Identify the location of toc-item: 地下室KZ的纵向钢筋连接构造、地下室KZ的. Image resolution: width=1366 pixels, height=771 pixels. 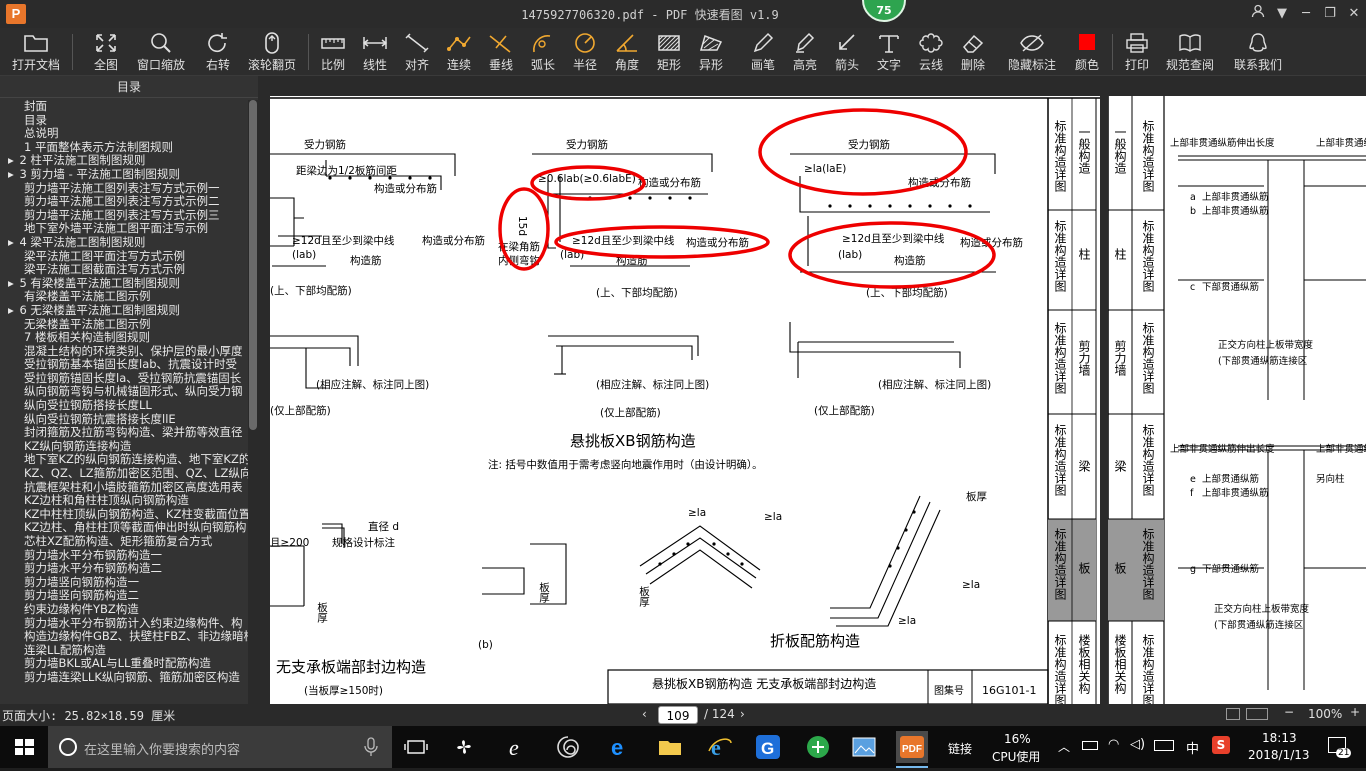
(124, 460).